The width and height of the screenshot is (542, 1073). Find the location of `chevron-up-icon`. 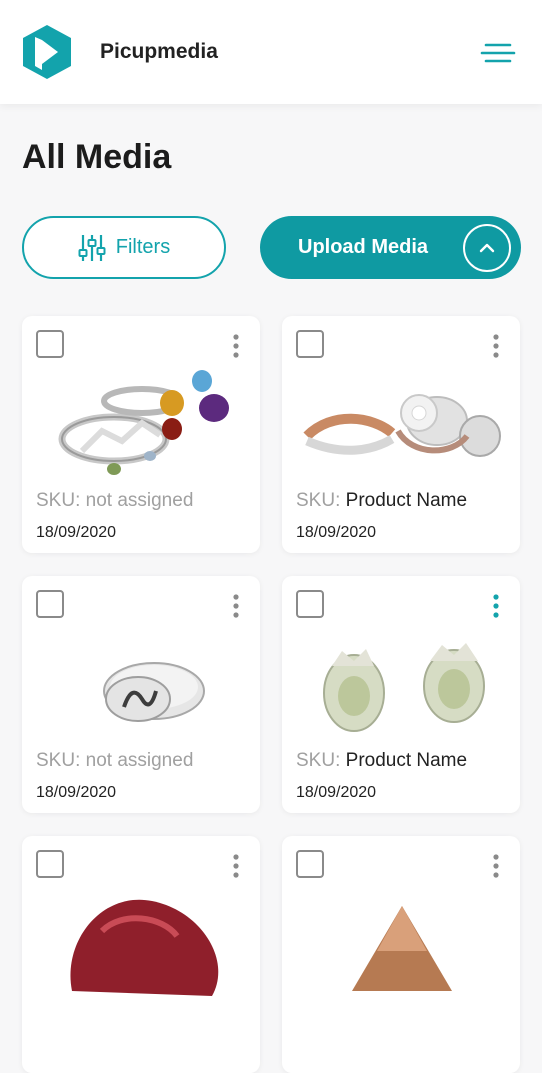

chevron-up-icon is located at coordinates (487, 248).